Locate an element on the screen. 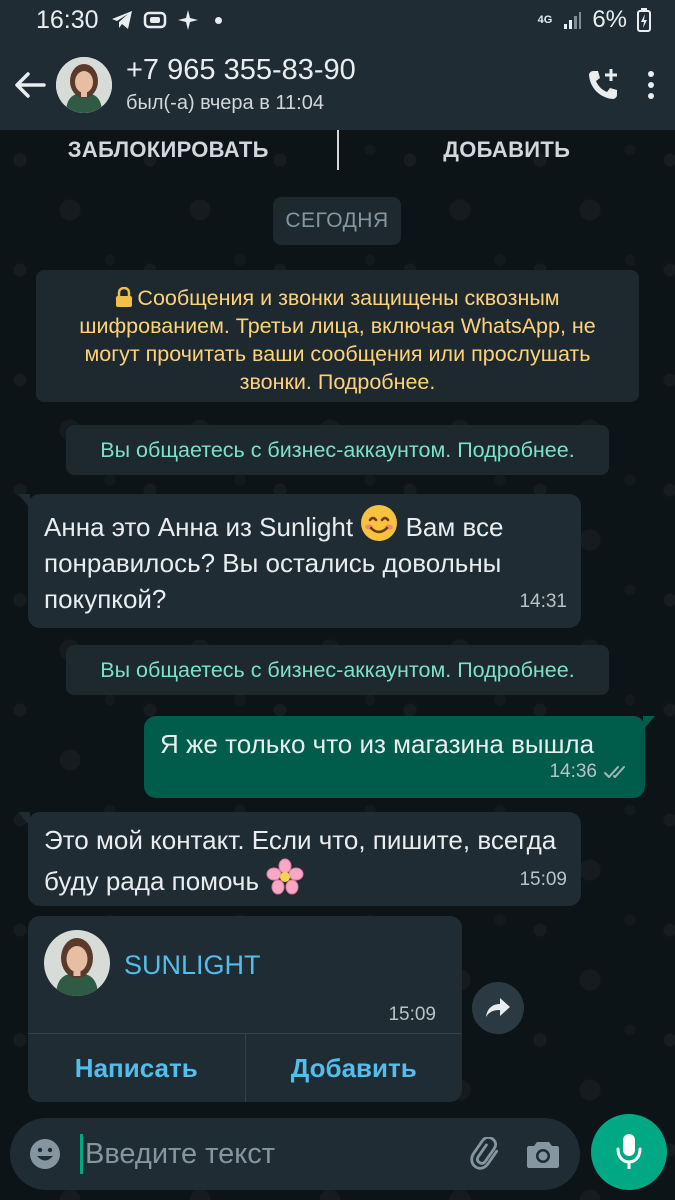 The height and width of the screenshot is (1200, 675). add-call-button is located at coordinates (603, 85).